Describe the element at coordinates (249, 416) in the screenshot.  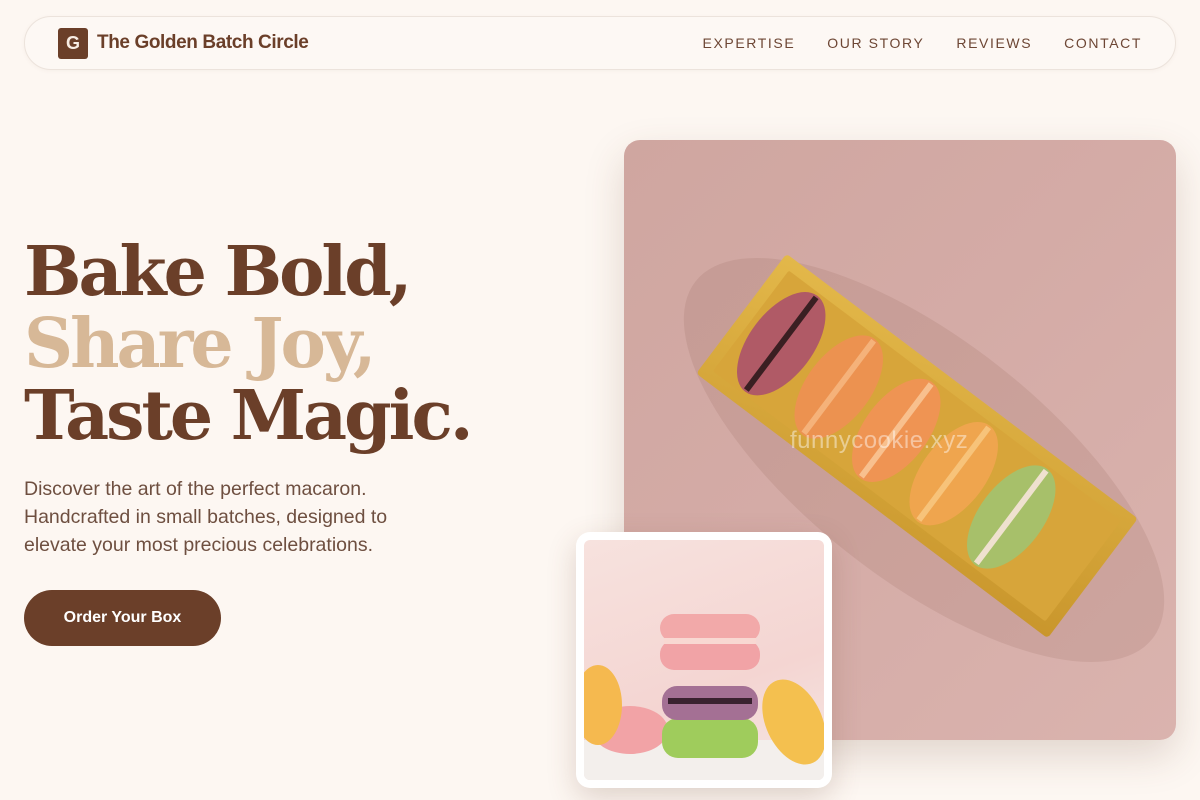
I see `headline-line-3: Taste Magic.` at that location.